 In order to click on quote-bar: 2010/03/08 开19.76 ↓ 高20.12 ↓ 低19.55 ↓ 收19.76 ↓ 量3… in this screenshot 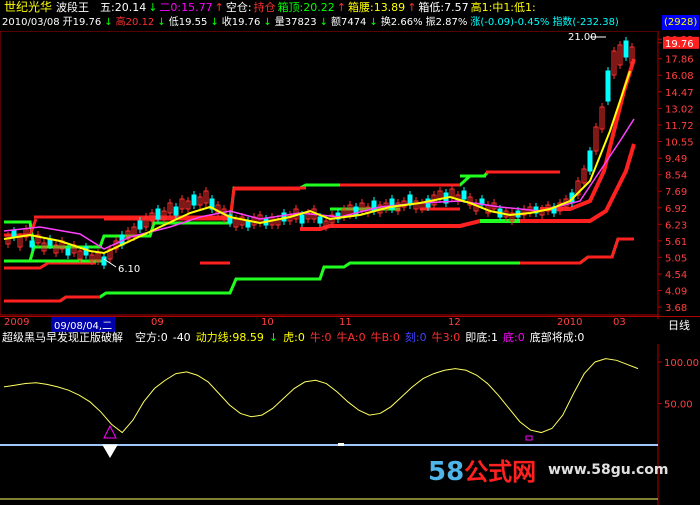, I will do `click(350, 22)`.